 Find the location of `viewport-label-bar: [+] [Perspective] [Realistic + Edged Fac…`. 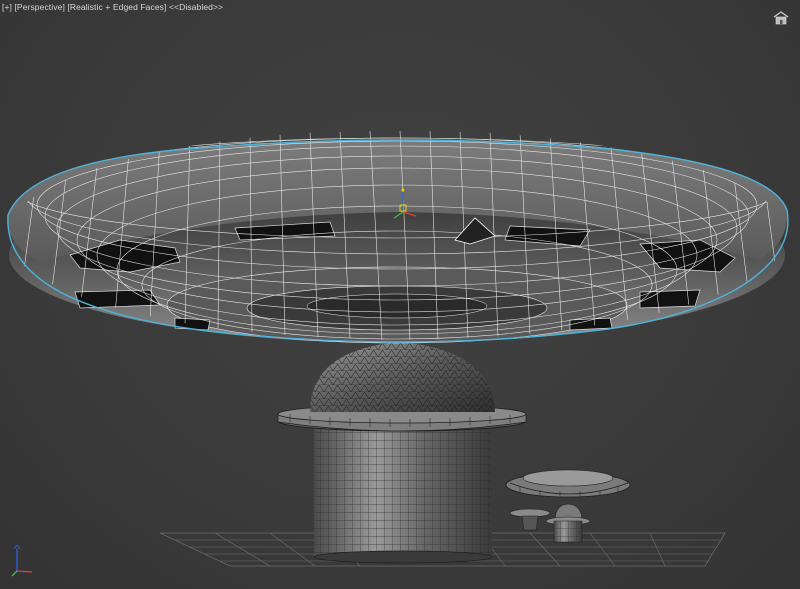

viewport-label-bar: [+] [Perspective] [Realistic + Edged Fac… is located at coordinates (112, 7).